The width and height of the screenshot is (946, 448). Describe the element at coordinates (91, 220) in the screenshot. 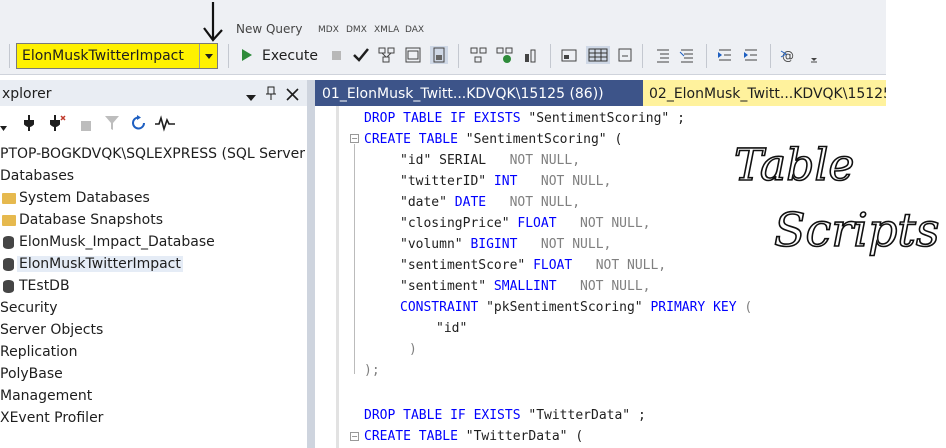

I see `tree-item-database-snapshots: Database Snapshots` at that location.